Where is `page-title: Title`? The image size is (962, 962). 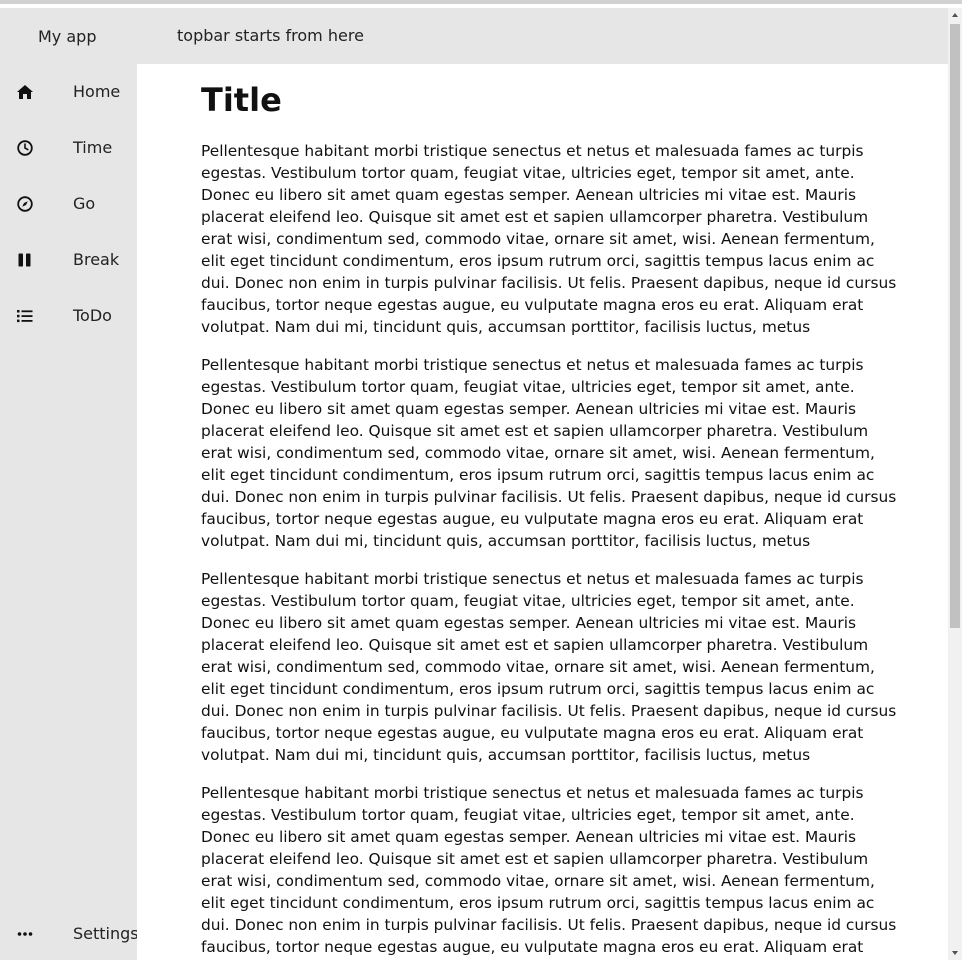 page-title: Title is located at coordinates (241, 100).